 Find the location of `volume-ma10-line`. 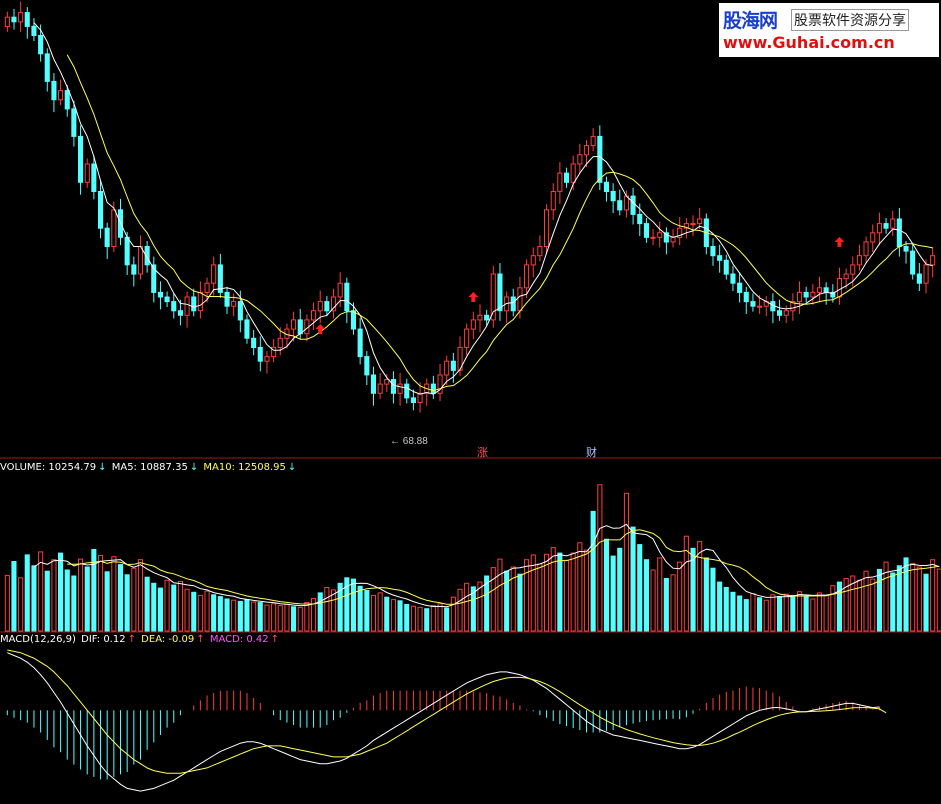

volume-ma10-line is located at coordinates (503, 567).